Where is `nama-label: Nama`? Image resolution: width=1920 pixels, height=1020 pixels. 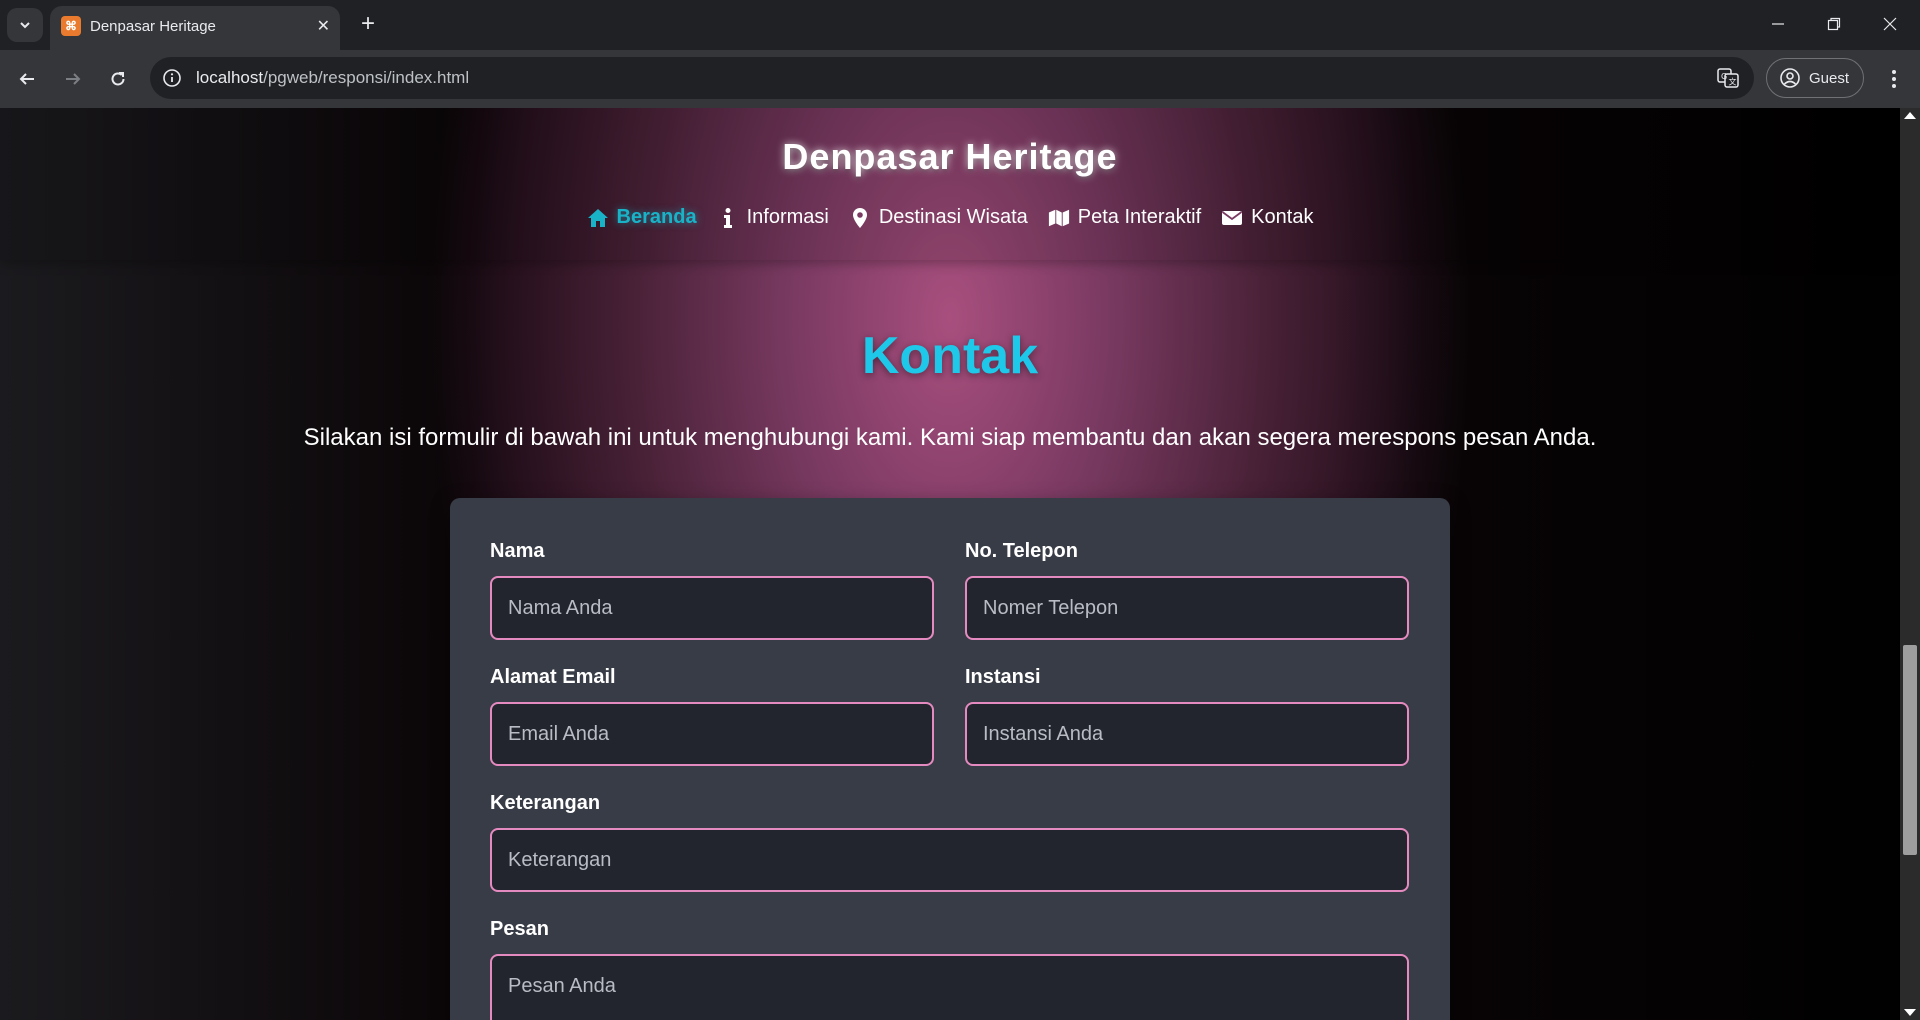
nama-label: Nama is located at coordinates (517, 551).